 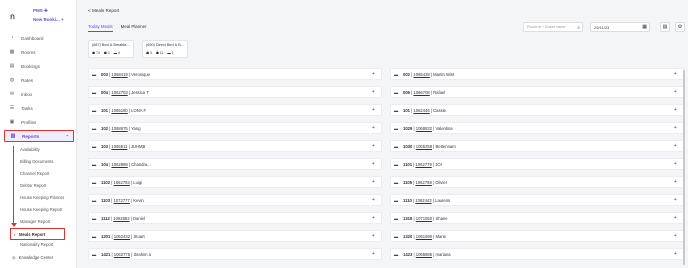 What do you see at coordinates (39, 122) in the screenshot?
I see `sidebar-item-profiles: ▣ Profiles` at bounding box center [39, 122].